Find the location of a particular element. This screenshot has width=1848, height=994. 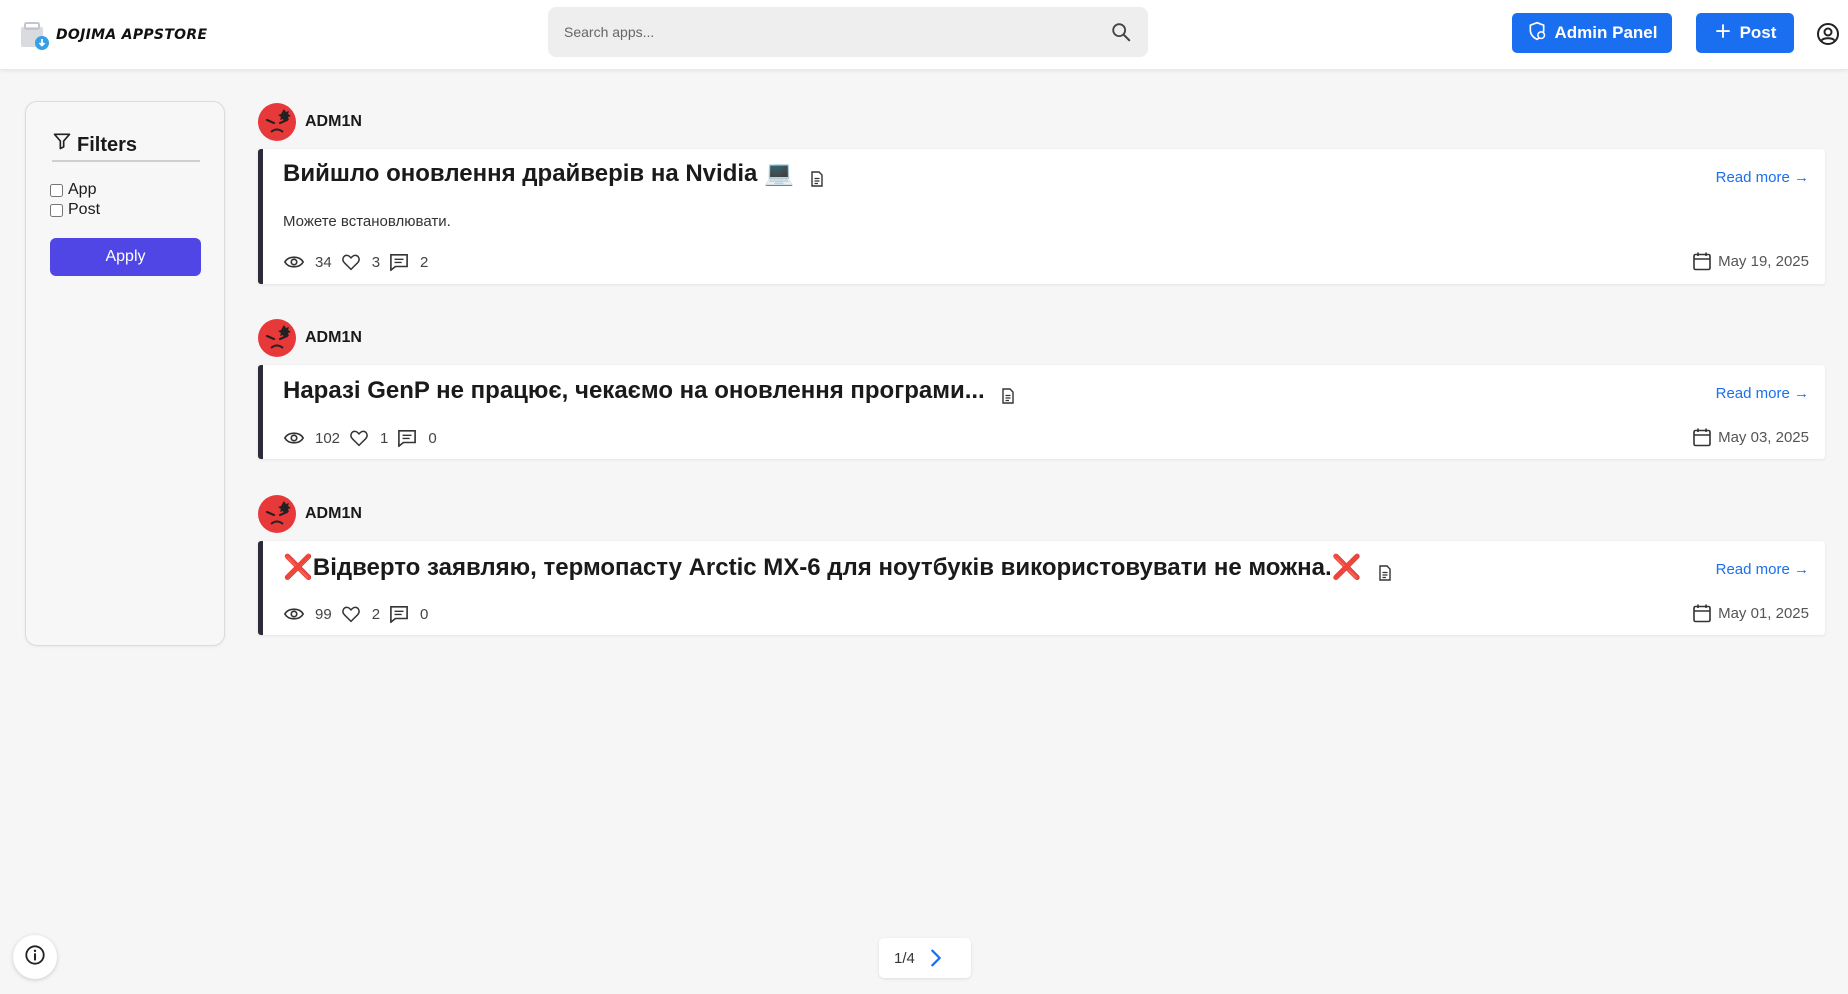

post-title-row: Вийшло оновлення драйверів на Nvidia 💻 is located at coordinates (553, 173).